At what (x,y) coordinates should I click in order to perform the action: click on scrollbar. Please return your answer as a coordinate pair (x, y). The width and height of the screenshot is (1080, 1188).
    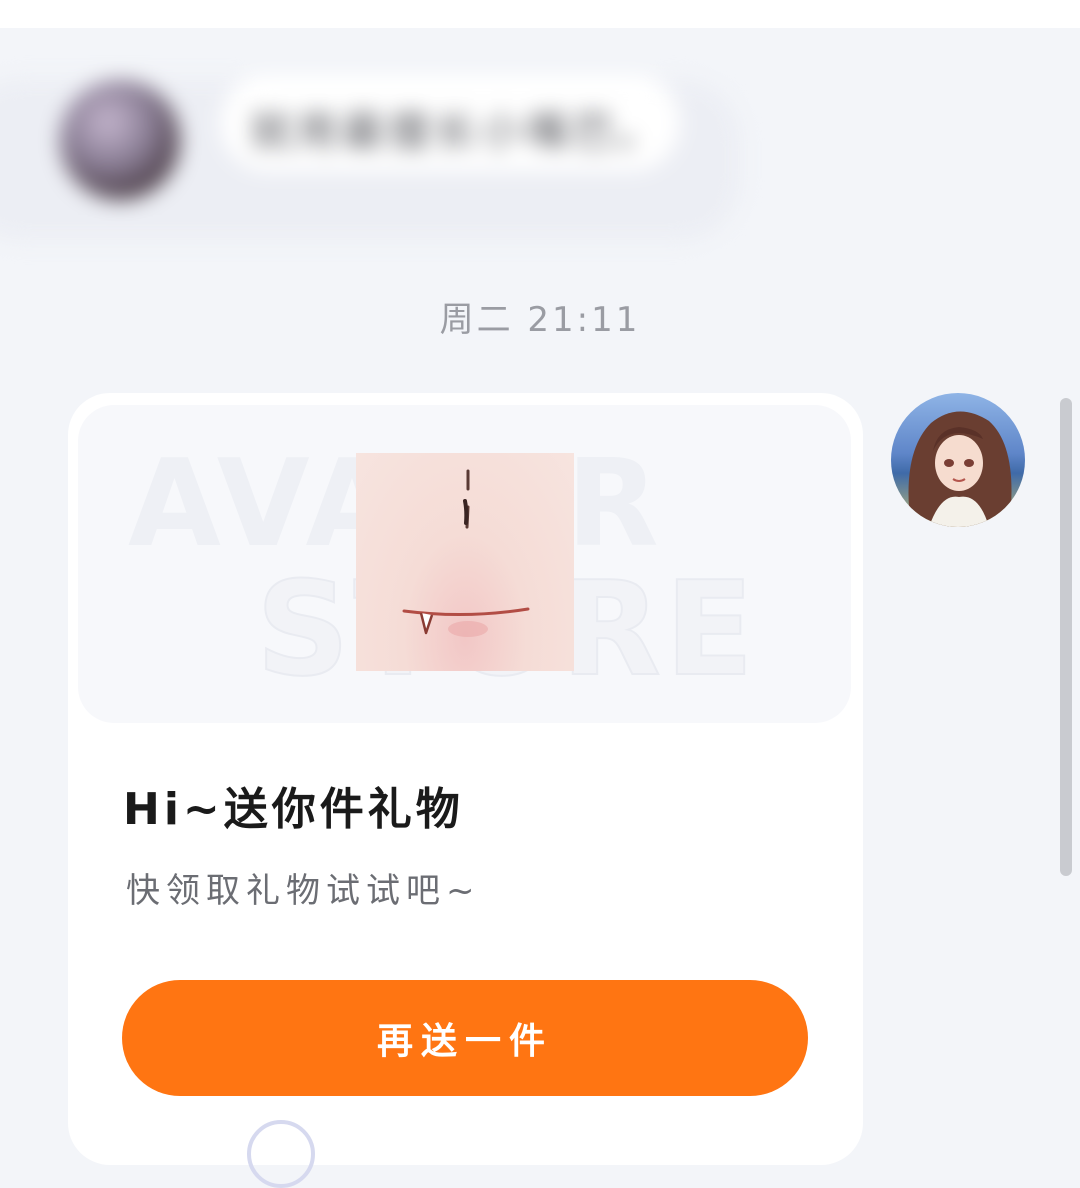
    Looking at the image, I should click on (1066, 637).